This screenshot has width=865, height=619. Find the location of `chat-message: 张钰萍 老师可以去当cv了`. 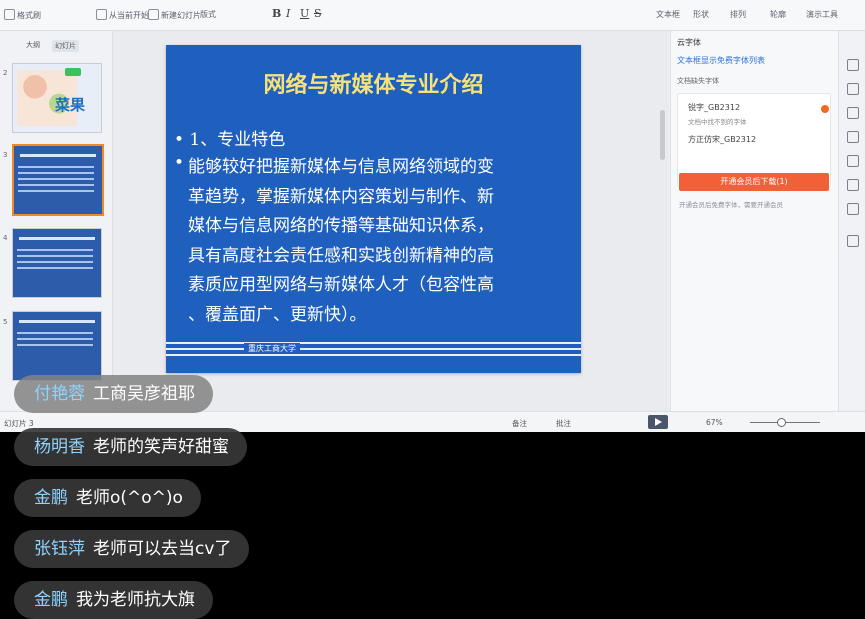

chat-message: 张钰萍 老师可以去当cv了 is located at coordinates (132, 549).